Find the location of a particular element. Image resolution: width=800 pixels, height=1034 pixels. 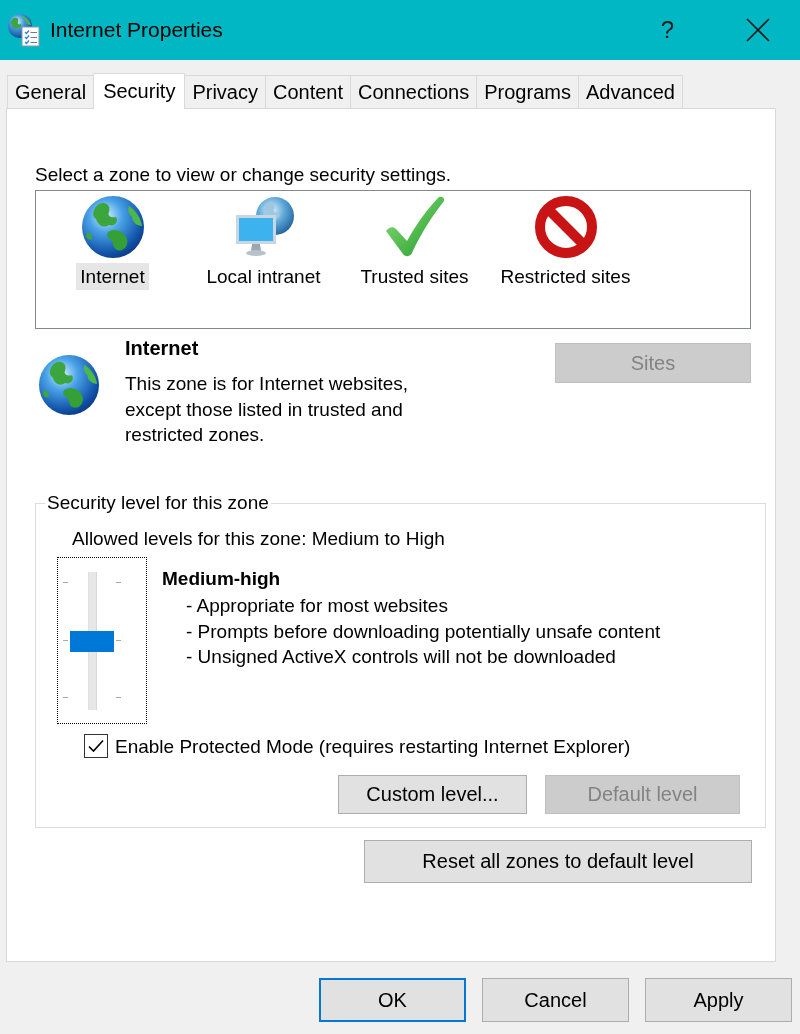

checkbox is located at coordinates (96, 746).